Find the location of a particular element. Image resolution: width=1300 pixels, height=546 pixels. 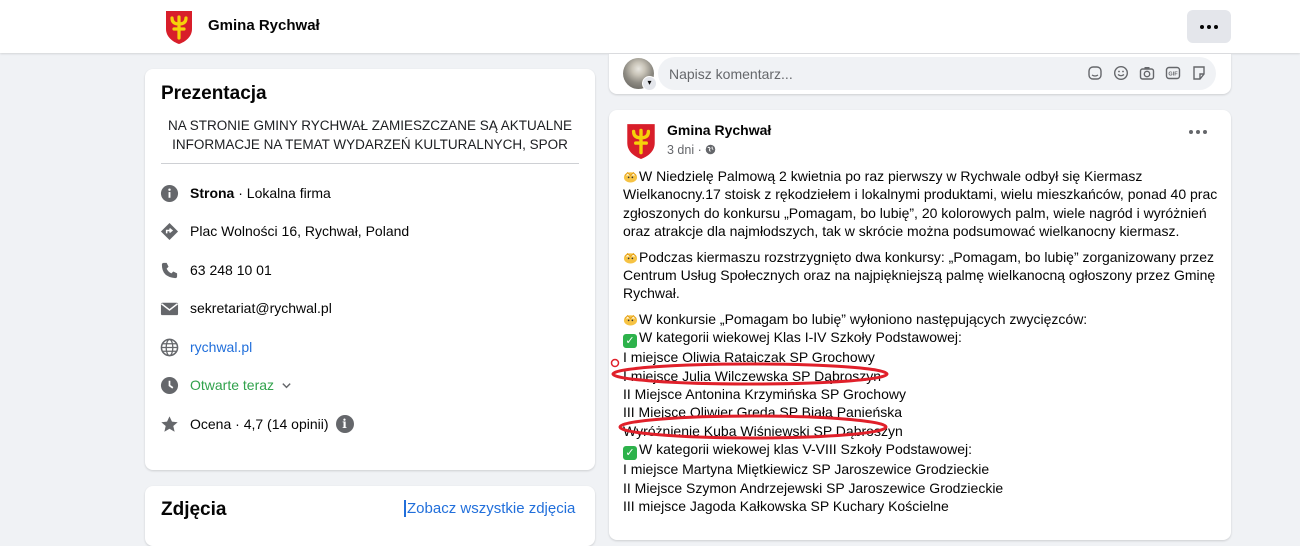

post-line: Rychwał. is located at coordinates (651, 293).